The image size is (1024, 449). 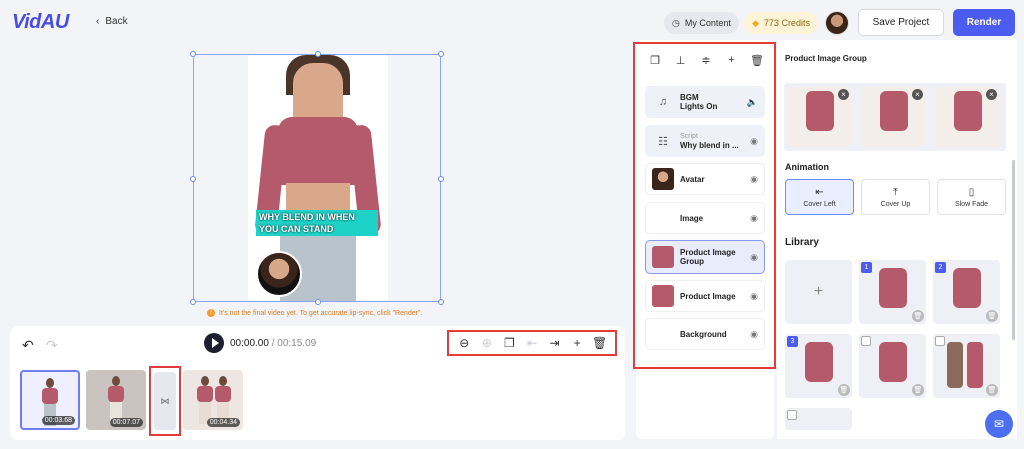 I want to click on layer-product-image-group: Product Image Group ◉, so click(x=705, y=257).